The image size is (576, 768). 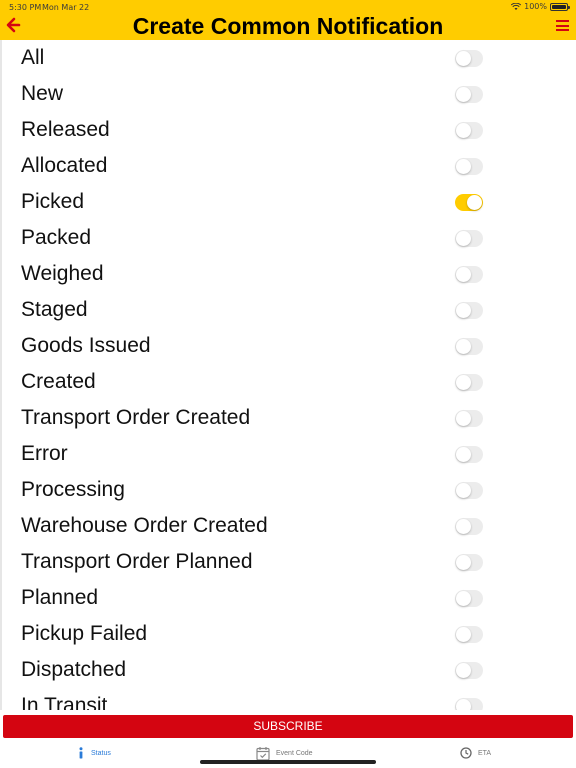 What do you see at coordinates (42, 93) in the screenshot?
I see `status-label: New` at bounding box center [42, 93].